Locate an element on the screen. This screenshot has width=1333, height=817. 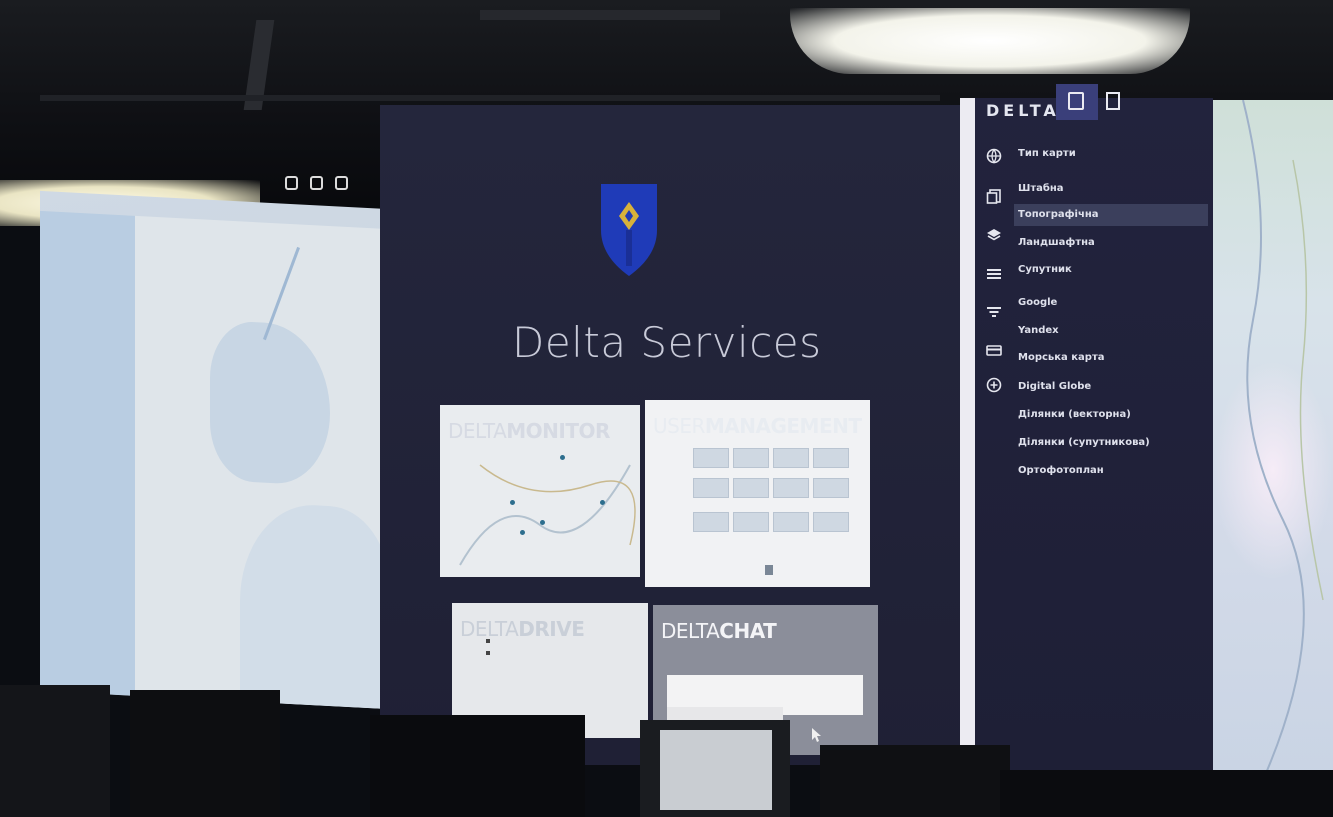
tile-title-suffix: MANAGEMENT is located at coordinates (783, 426).